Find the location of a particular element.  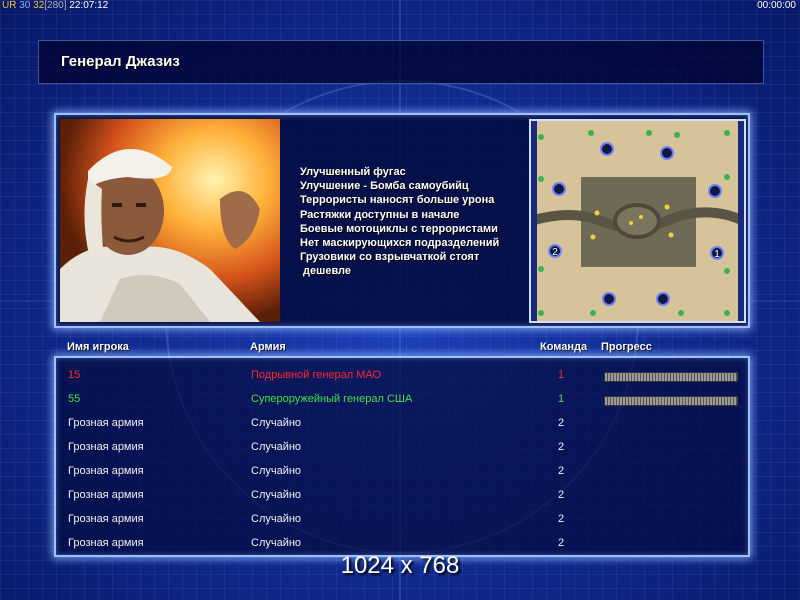

general-portrait is located at coordinates (170, 220).